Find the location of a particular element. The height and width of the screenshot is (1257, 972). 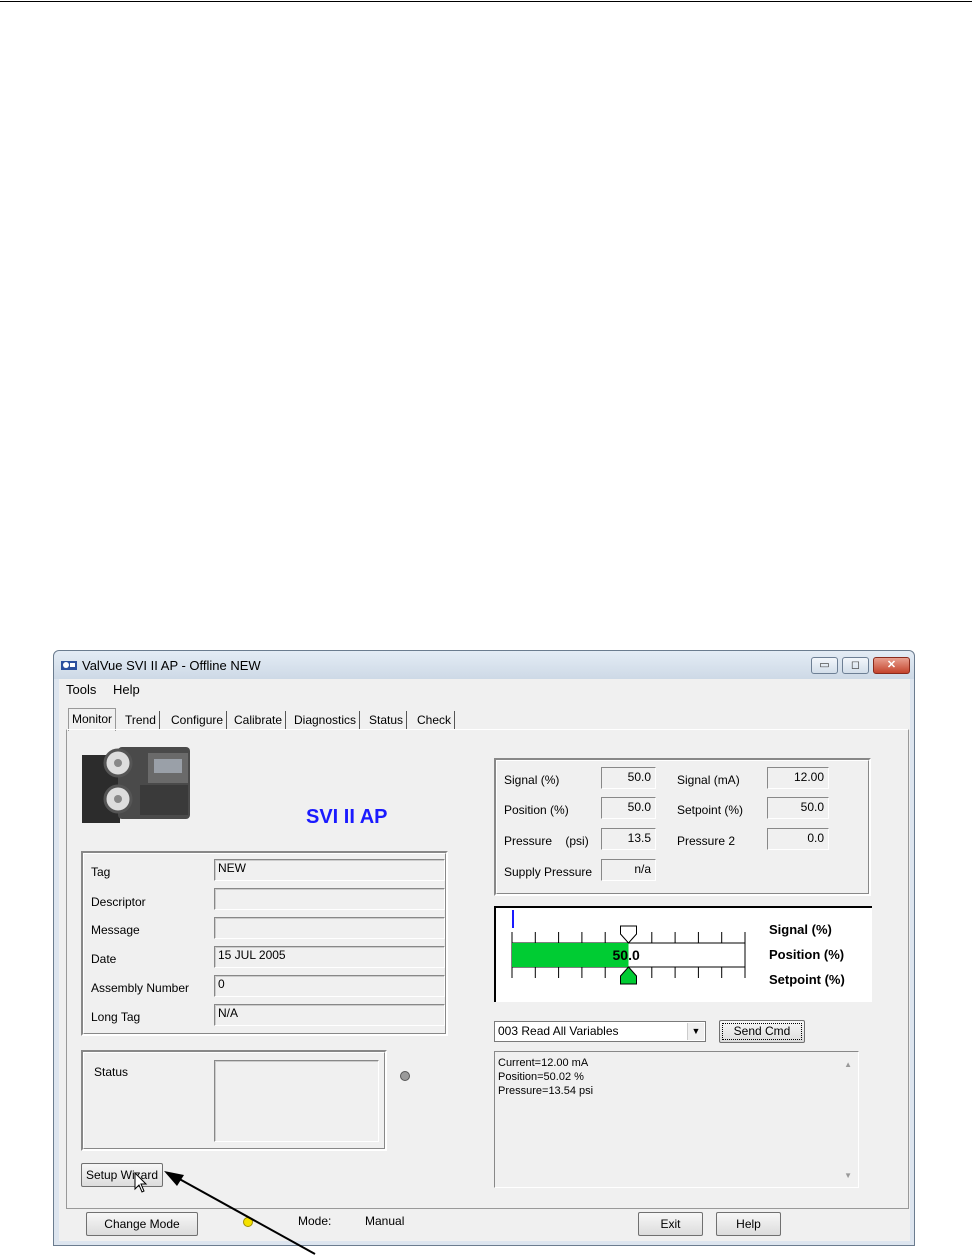

legend-position: Position (%) is located at coordinates (807, 954).